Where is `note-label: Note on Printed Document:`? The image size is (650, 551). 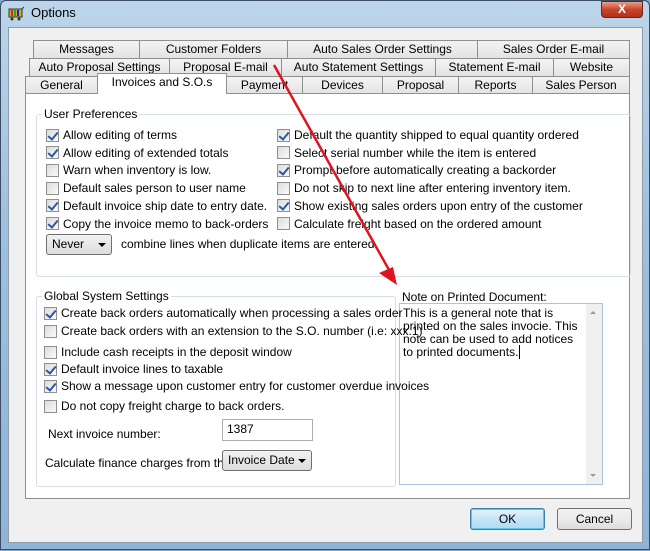
note-label: Note on Printed Document: is located at coordinates (474, 297).